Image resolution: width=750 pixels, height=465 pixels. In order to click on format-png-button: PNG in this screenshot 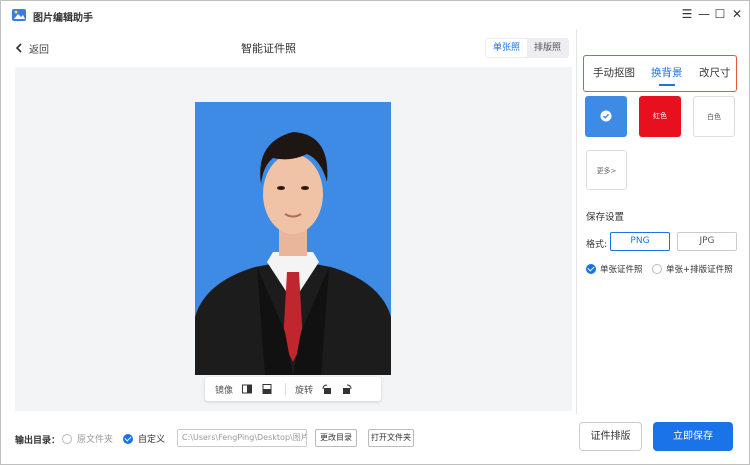, I will do `click(640, 241)`.